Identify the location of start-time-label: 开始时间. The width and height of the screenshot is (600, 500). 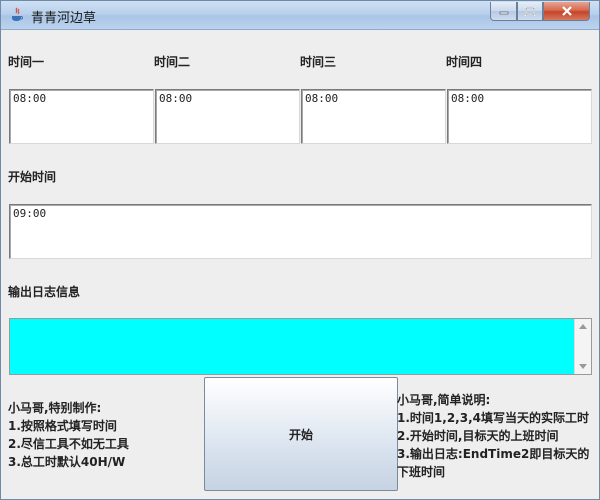
(32, 177).